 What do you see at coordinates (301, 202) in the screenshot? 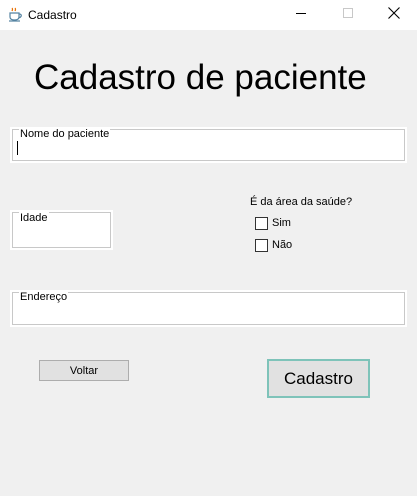
I see `health-area-question: É da área da saúde?` at bounding box center [301, 202].